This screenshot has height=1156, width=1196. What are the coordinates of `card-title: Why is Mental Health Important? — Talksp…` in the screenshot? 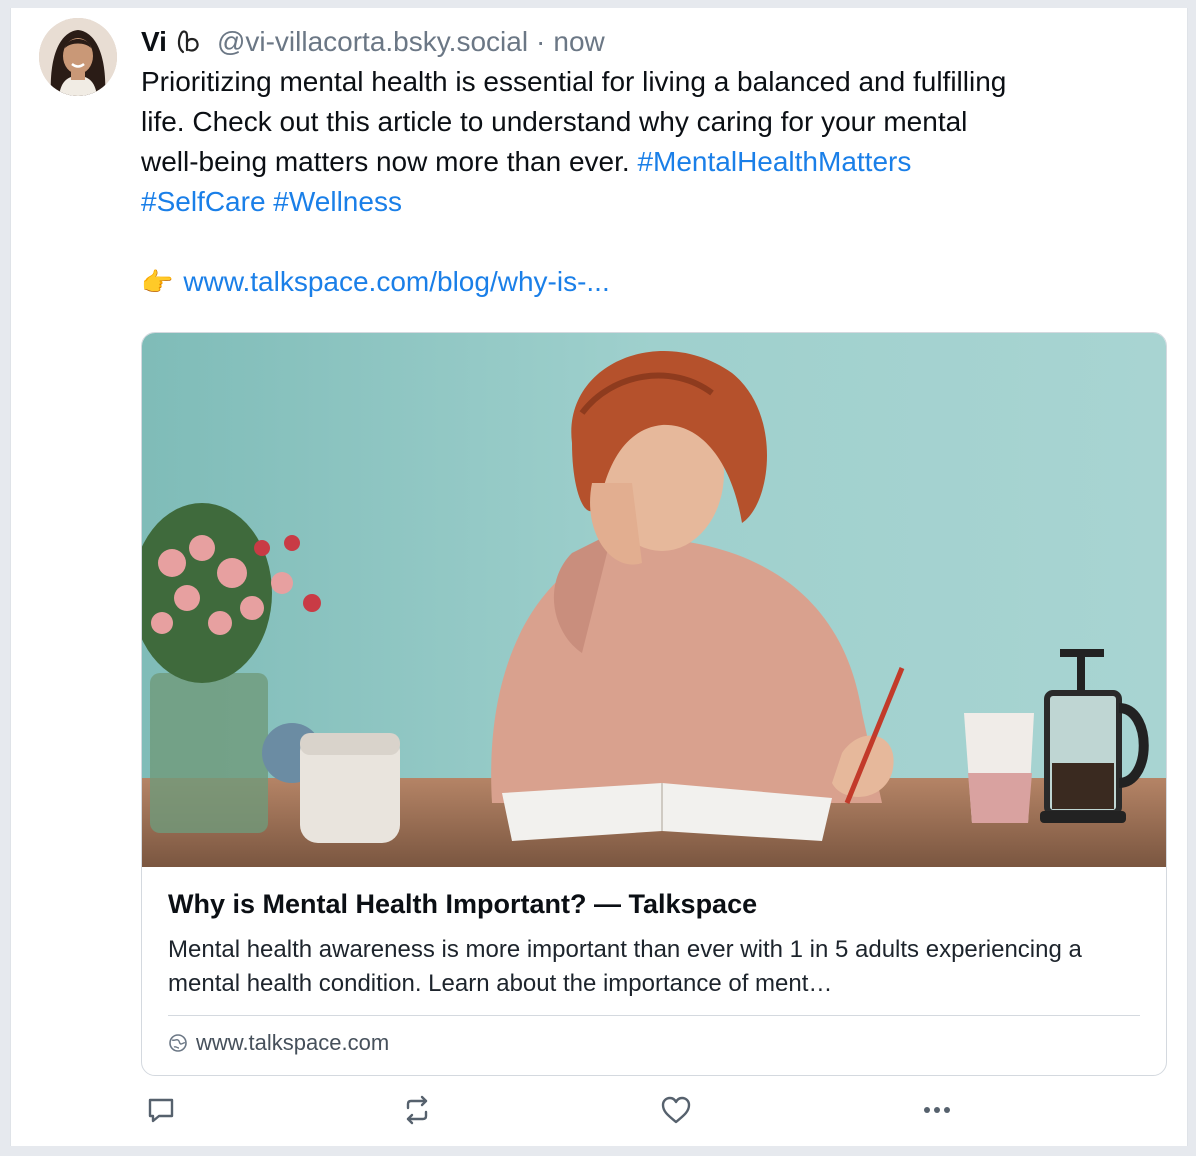 It's located at (462, 904).